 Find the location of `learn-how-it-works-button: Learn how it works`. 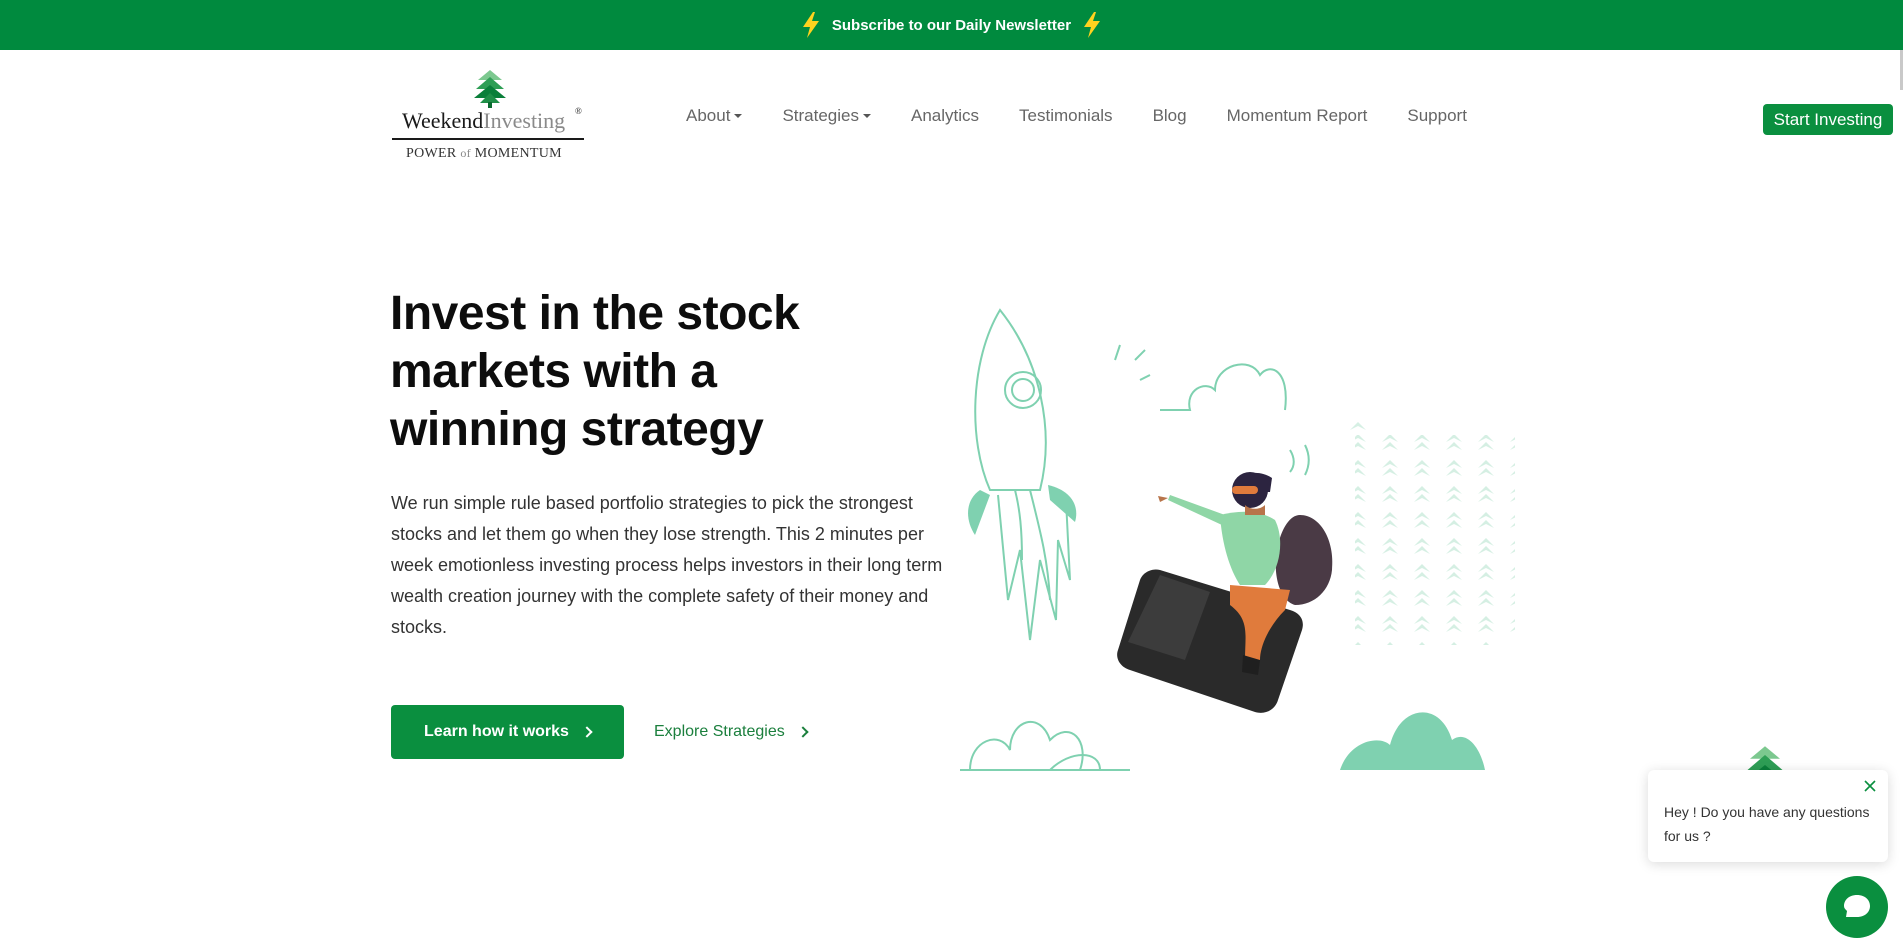

learn-how-it-works-button: Learn how it works is located at coordinates (507, 732).